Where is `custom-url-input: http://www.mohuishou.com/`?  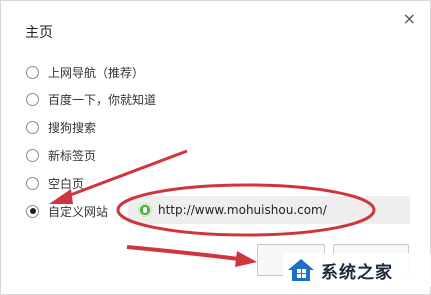
custom-url-input: http://www.mohuishou.com/ is located at coordinates (269, 210).